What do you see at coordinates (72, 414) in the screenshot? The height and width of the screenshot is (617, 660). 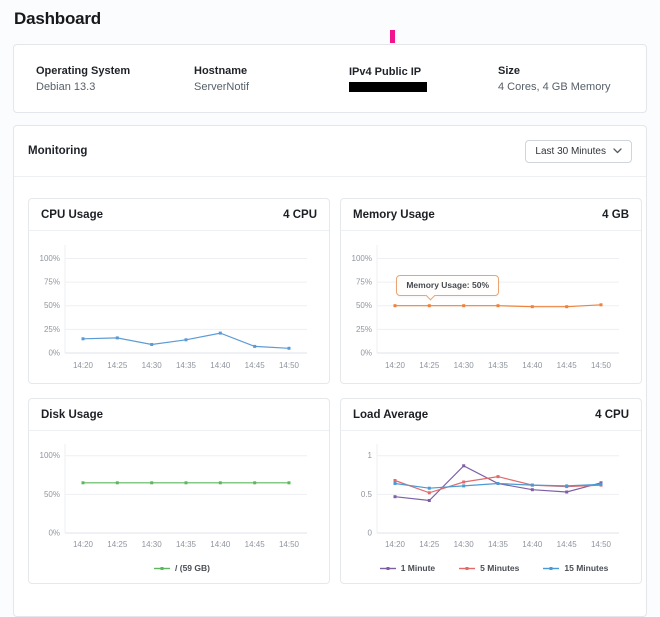 I see `chart-title: Disk Usage` at bounding box center [72, 414].